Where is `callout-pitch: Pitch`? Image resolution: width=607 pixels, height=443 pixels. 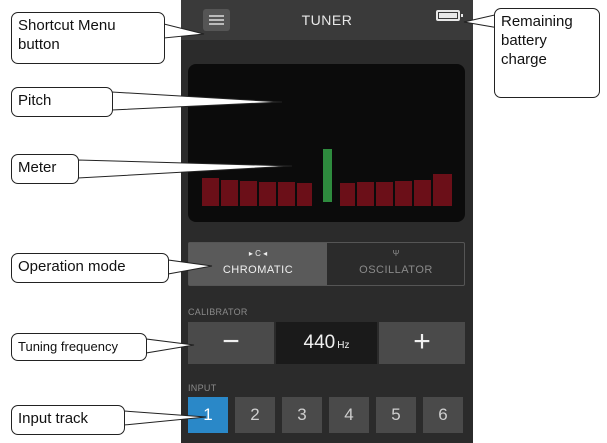
callout-pitch: Pitch is located at coordinates (62, 102).